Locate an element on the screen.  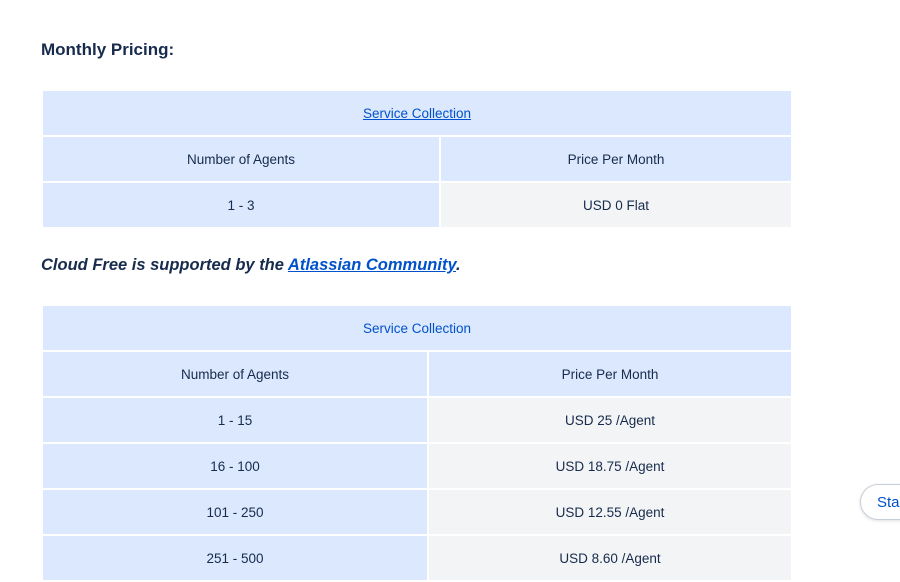
table-row: 1 - 3 USD 0 Flat is located at coordinates (417, 205).